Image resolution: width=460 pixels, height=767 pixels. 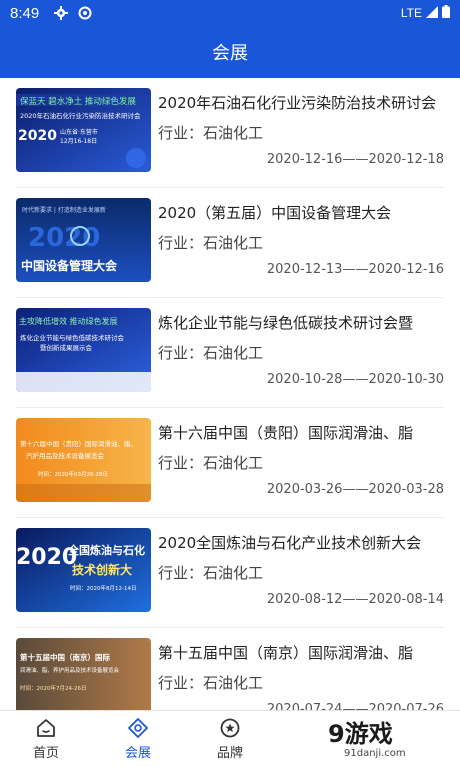 What do you see at coordinates (355, 599) in the screenshot?
I see `item-date-range: 2020-08-12——2020-08-14` at bounding box center [355, 599].